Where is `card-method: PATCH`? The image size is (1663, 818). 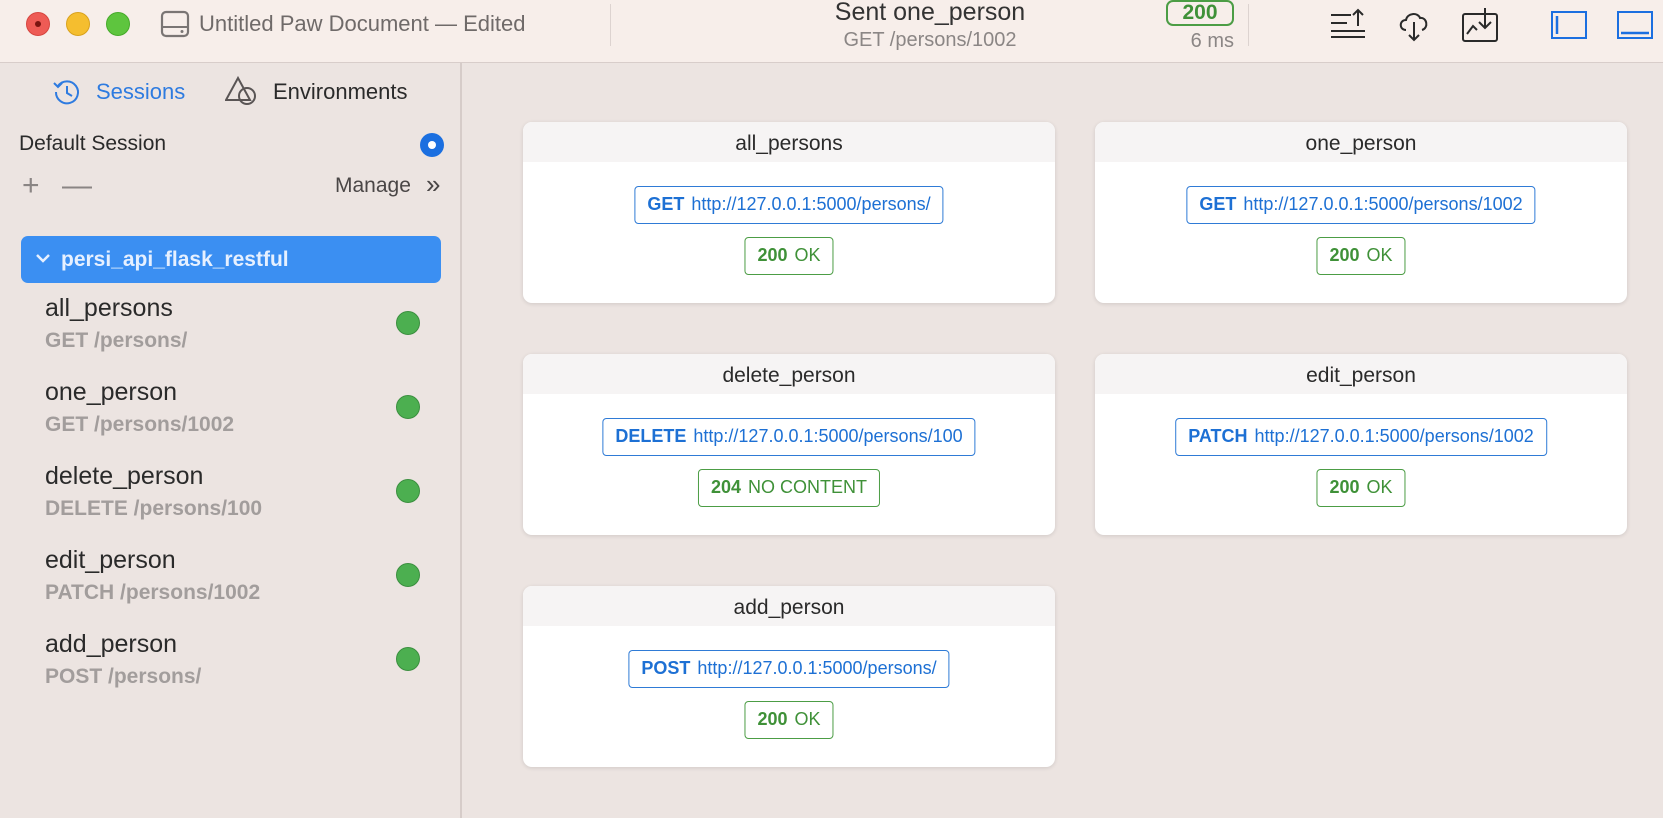
card-method: PATCH is located at coordinates (1218, 436).